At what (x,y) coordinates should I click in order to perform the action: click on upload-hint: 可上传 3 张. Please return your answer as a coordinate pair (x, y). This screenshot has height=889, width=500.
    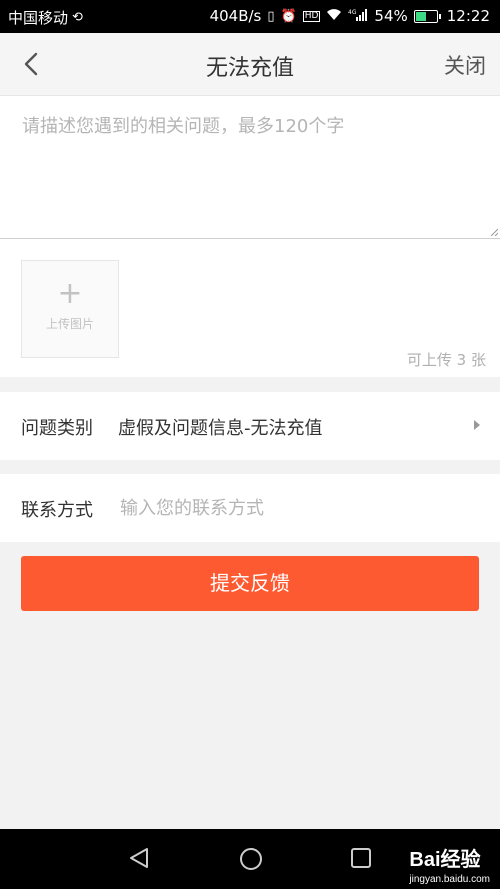
    Looking at the image, I should click on (446, 360).